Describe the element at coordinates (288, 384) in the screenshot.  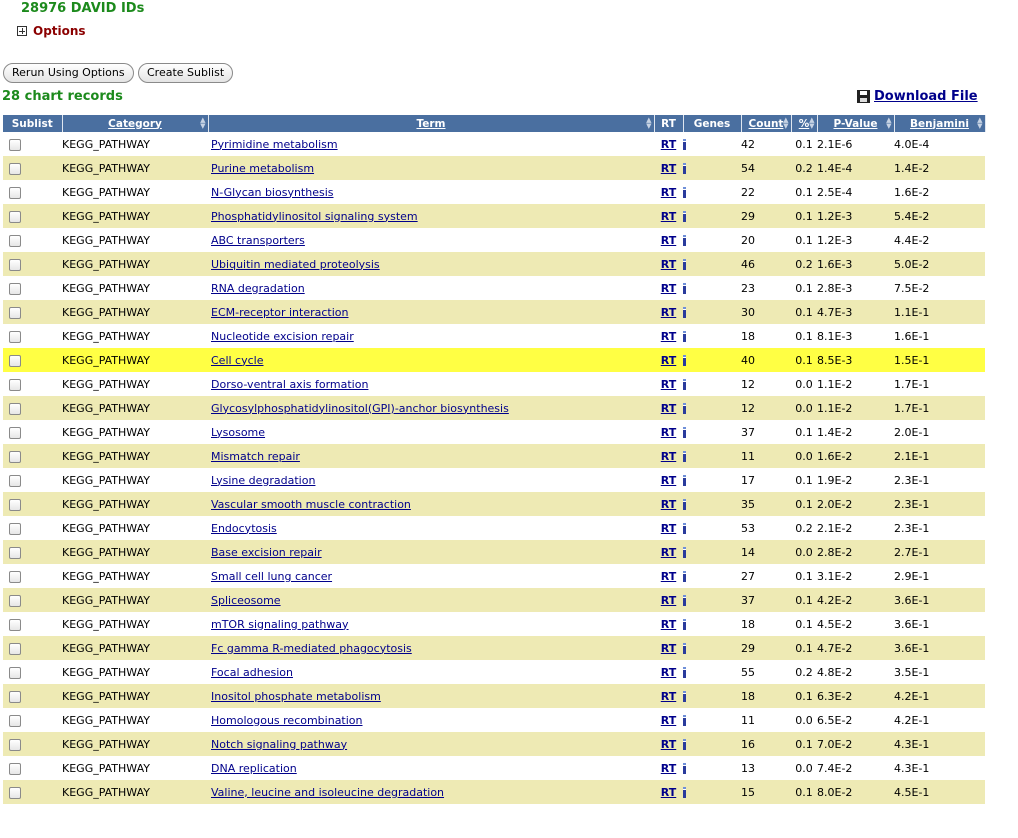
I see `term-link: Dorso-ventral axis formation` at that location.